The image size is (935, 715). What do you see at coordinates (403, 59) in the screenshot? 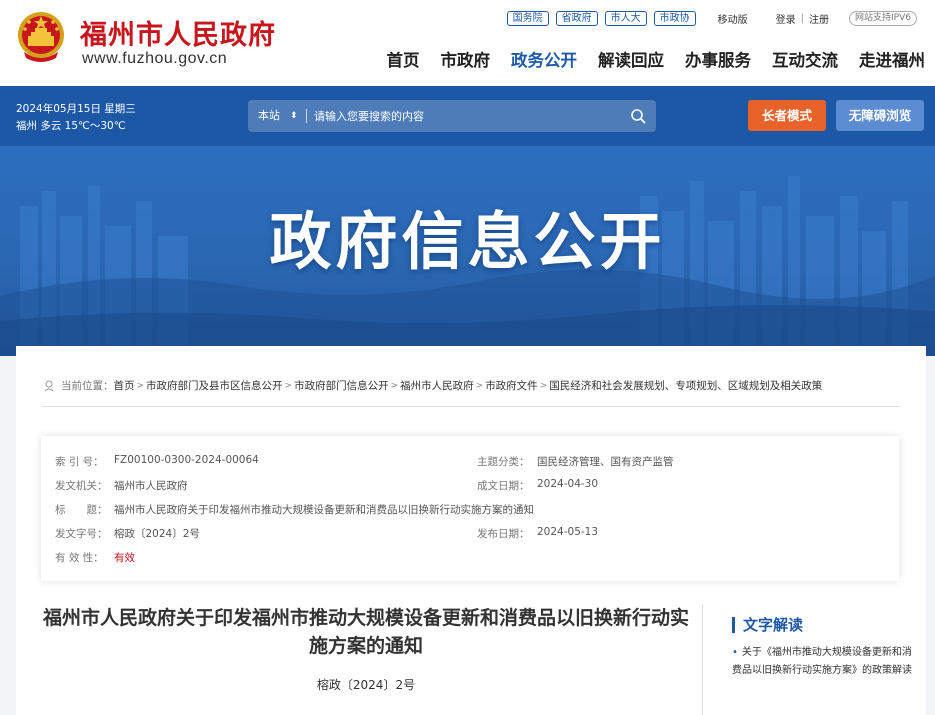
I see `nav-home: 首页` at bounding box center [403, 59].